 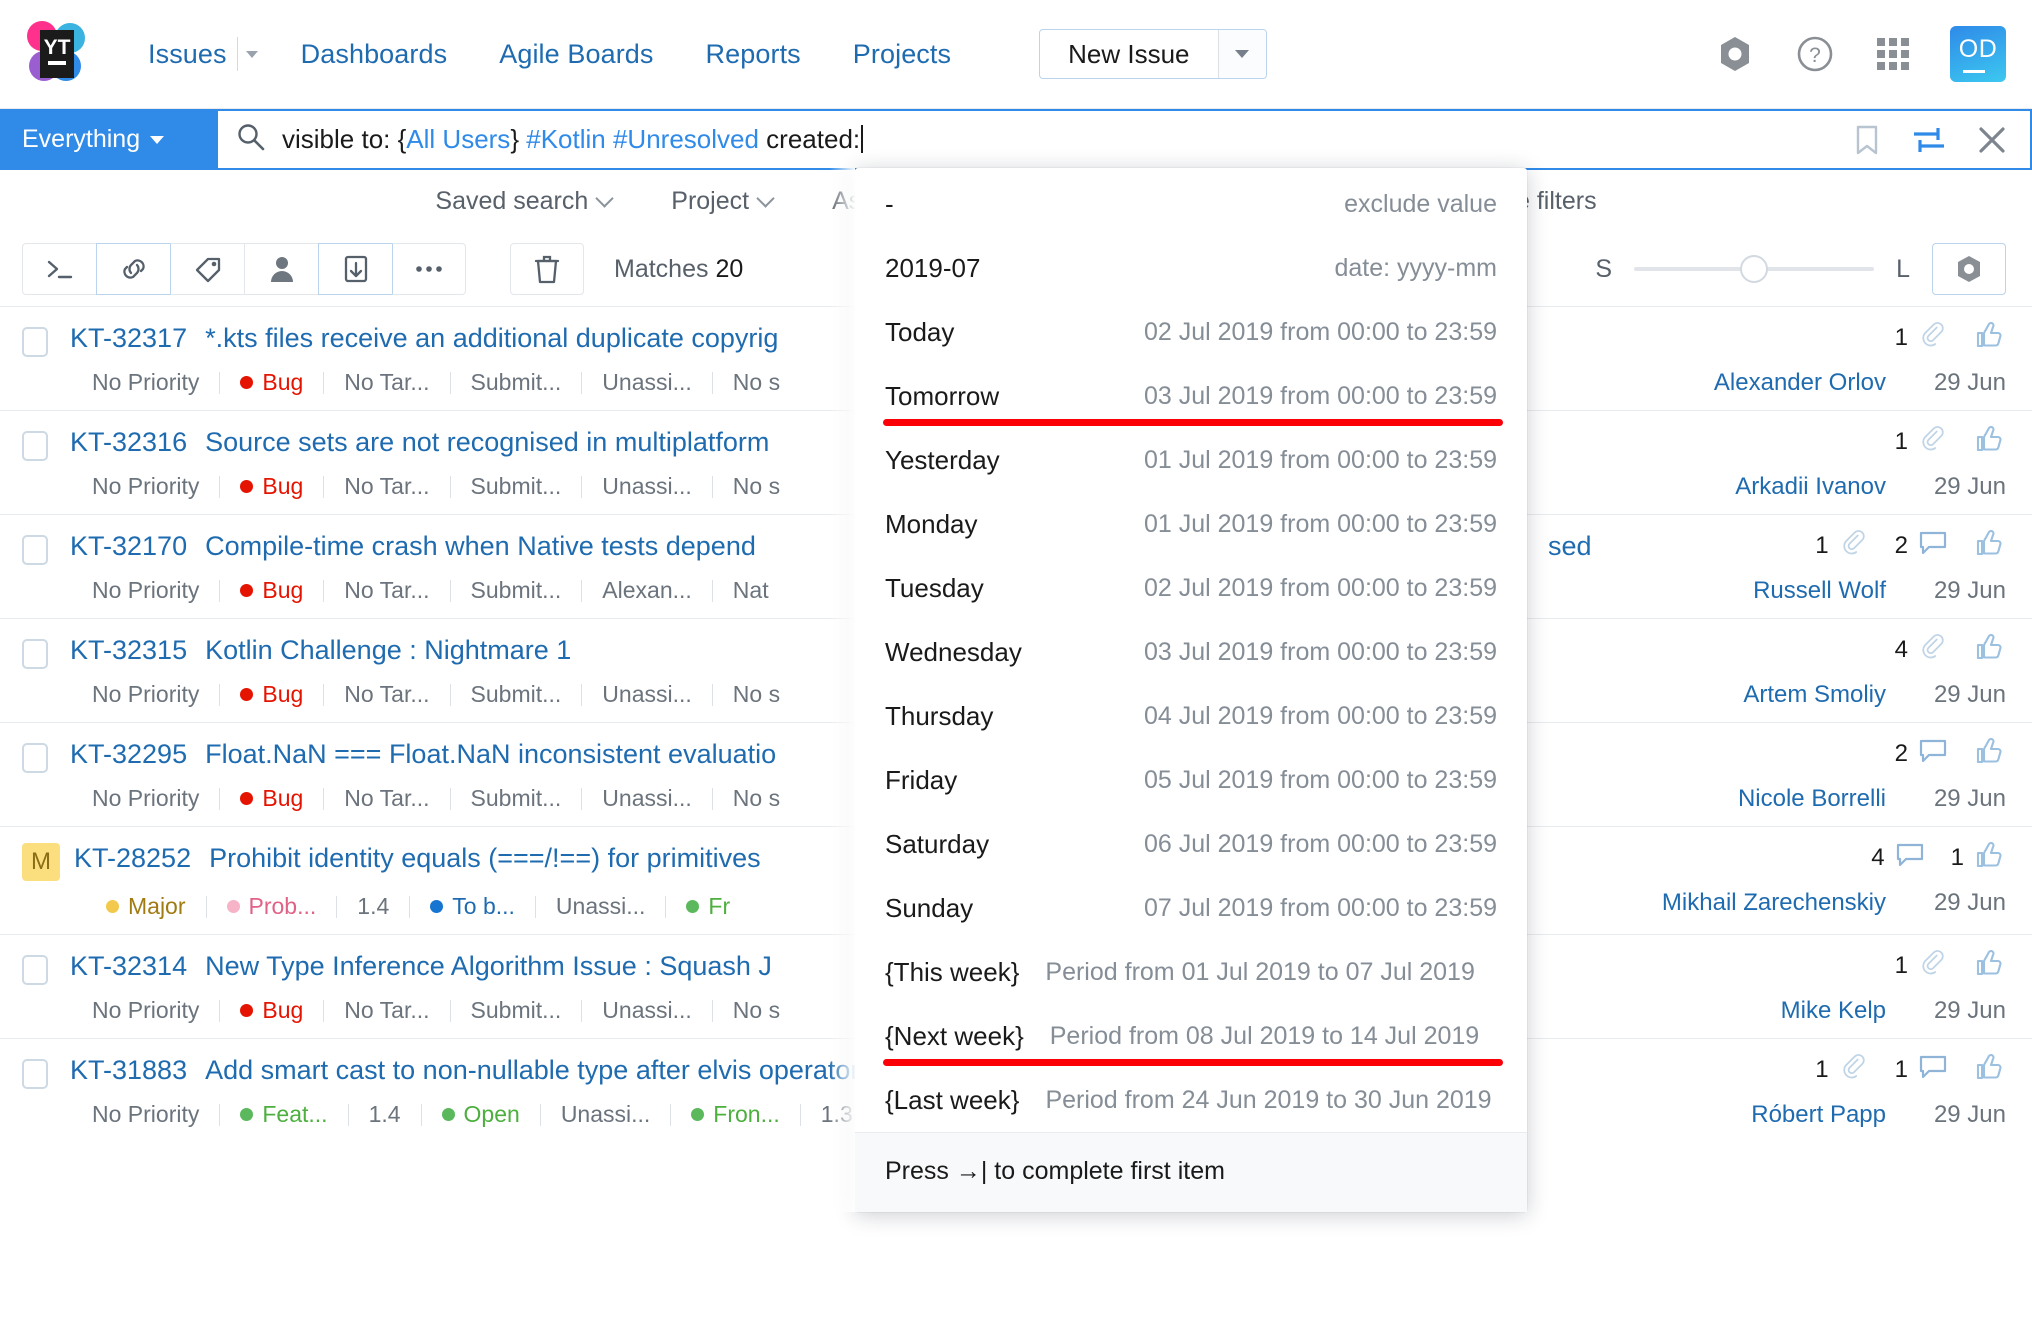 I want to click on suggestion-item: - exclude value, so click(x=1191, y=204).